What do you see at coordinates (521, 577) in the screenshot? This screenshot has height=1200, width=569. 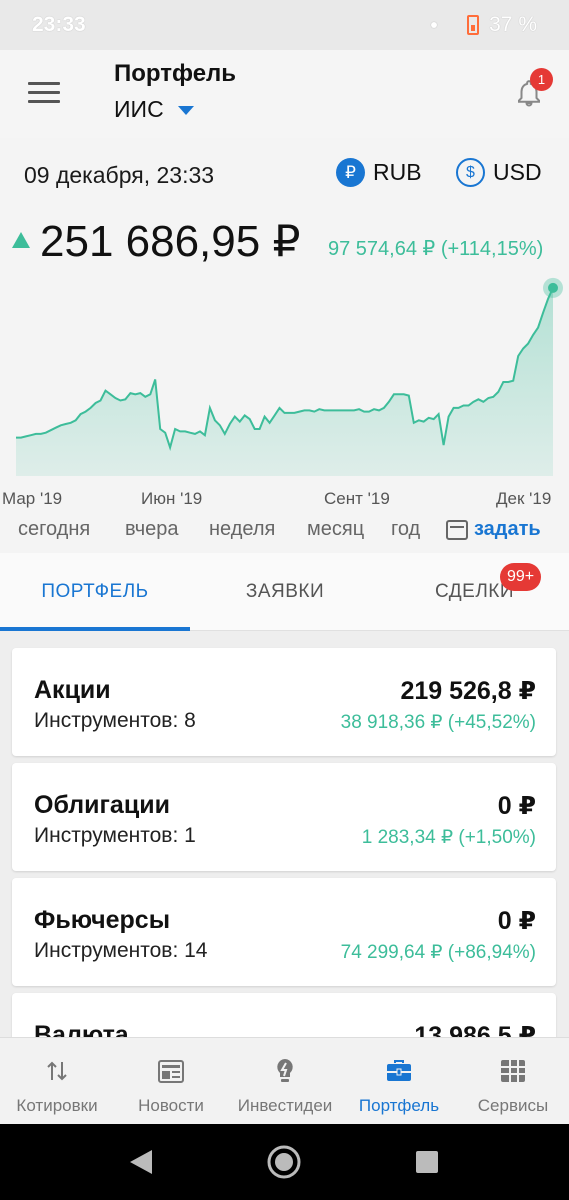 I see `deals-count-badge: 99+` at bounding box center [521, 577].